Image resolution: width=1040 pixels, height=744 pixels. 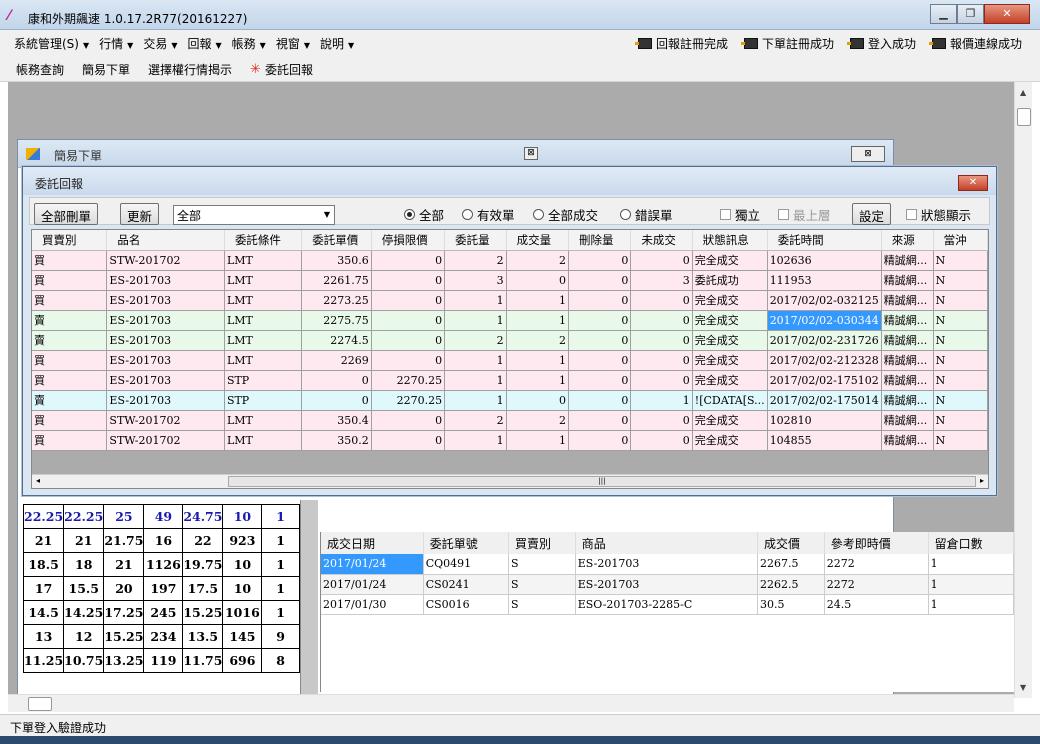 What do you see at coordinates (824, 240) in the screenshot?
I see `col-header: 委託時間` at bounding box center [824, 240].